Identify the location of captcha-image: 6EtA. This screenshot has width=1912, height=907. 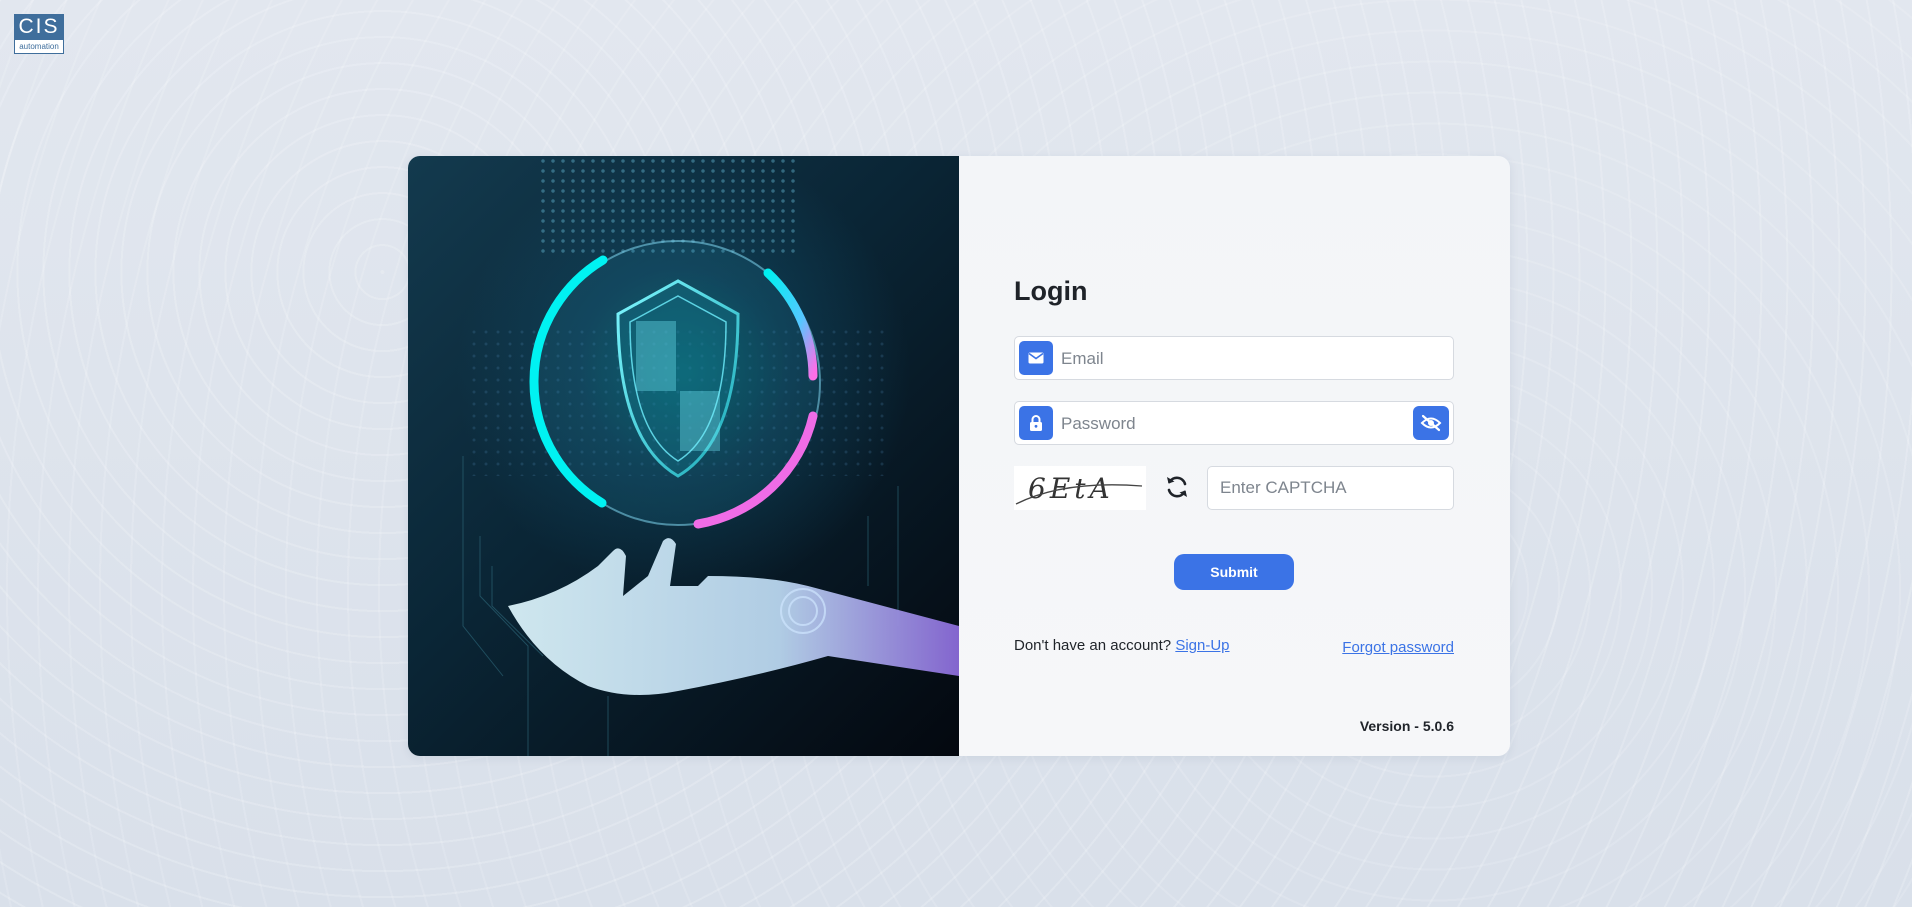
(1080, 488).